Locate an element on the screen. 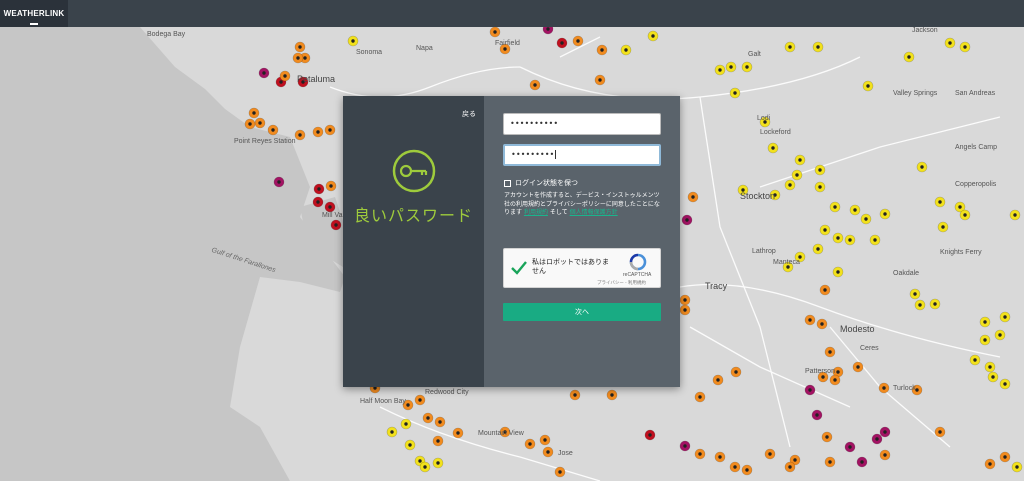 This screenshot has height=481, width=1024. back-link: 戻る is located at coordinates (469, 114).